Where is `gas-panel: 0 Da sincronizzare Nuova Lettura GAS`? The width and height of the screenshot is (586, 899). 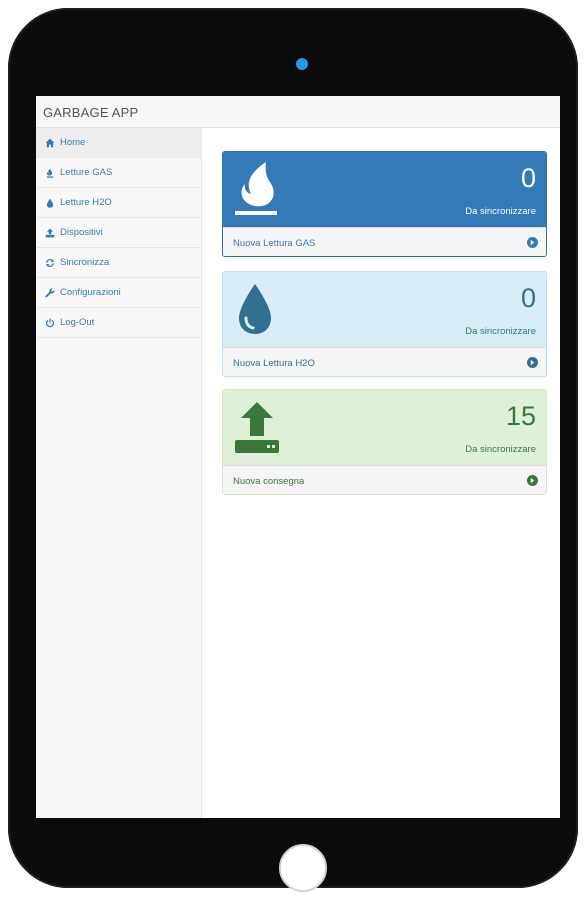 gas-panel: 0 Da sincronizzare Nuova Lettura GAS is located at coordinates (384, 204).